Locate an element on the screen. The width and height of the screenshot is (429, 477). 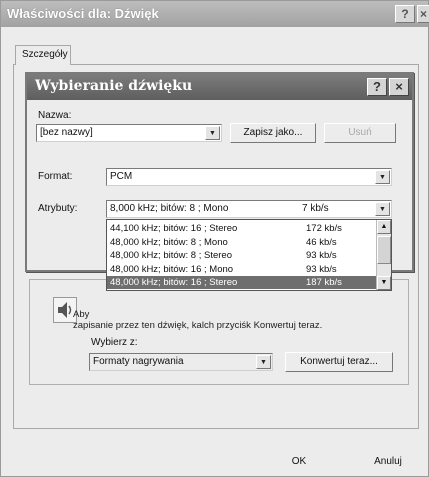
tab-details: Szczegóły is located at coordinates (43, 55).